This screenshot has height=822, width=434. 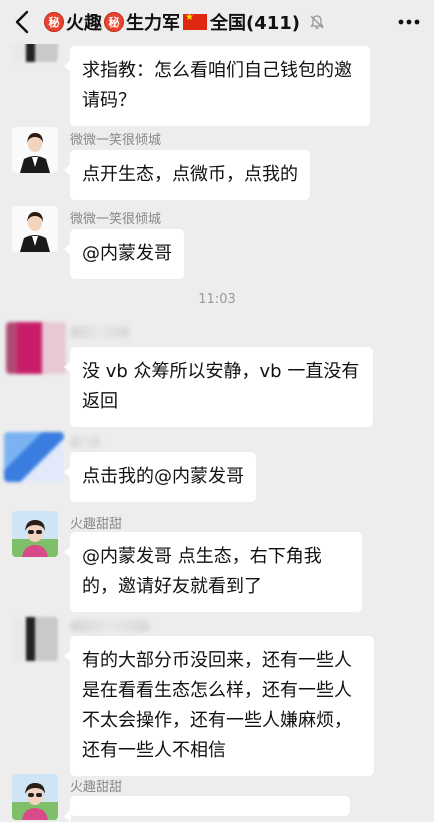 I want to click on muted-bell-icon, so click(x=317, y=22).